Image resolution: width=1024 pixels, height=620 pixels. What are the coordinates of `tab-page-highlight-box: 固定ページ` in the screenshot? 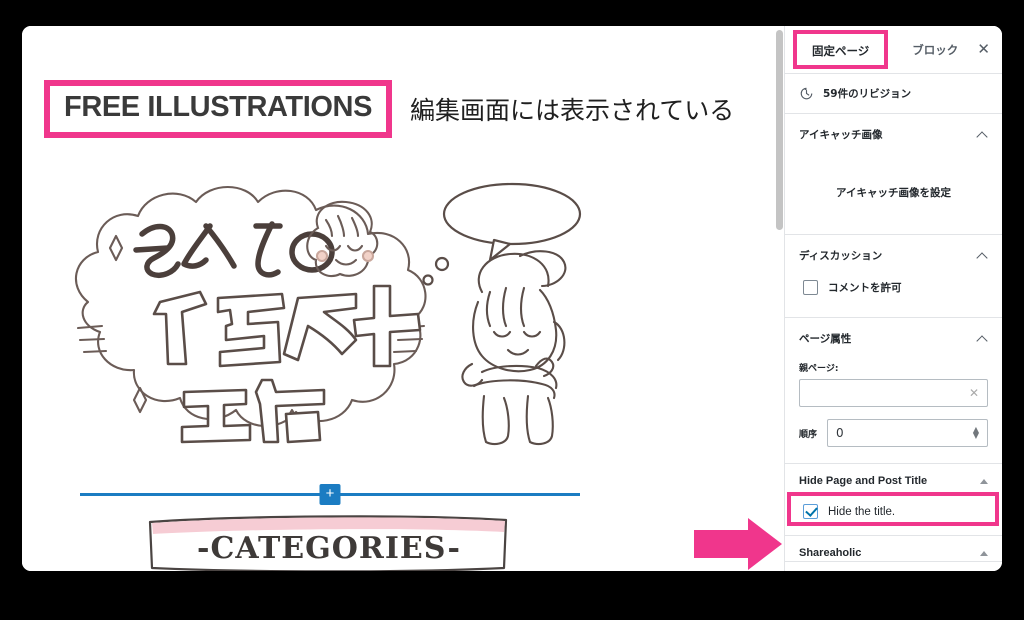 It's located at (841, 49).